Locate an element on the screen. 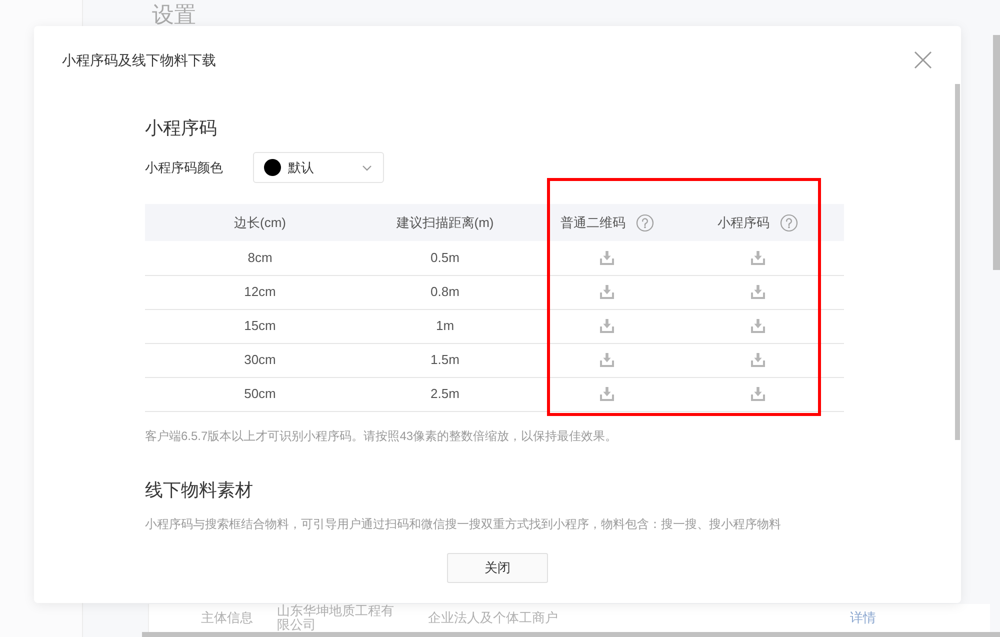  color-select: 默认 is located at coordinates (318, 167).